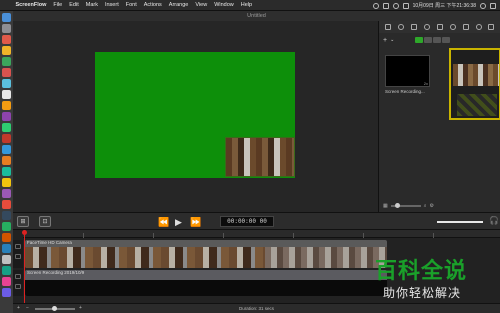 This screenshot has width=500, height=313. Describe the element at coordinates (195, 222) in the screenshot. I see `fast-forward-button: ⏩` at that location.